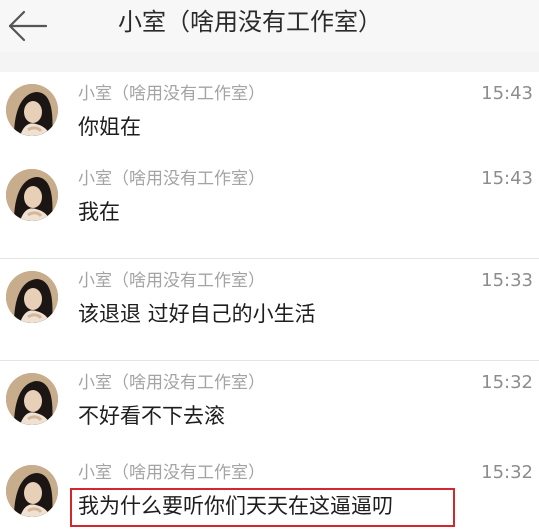 The height and width of the screenshot is (530, 539). What do you see at coordinates (507, 280) in the screenshot?
I see `message-time: 15:33` at bounding box center [507, 280].